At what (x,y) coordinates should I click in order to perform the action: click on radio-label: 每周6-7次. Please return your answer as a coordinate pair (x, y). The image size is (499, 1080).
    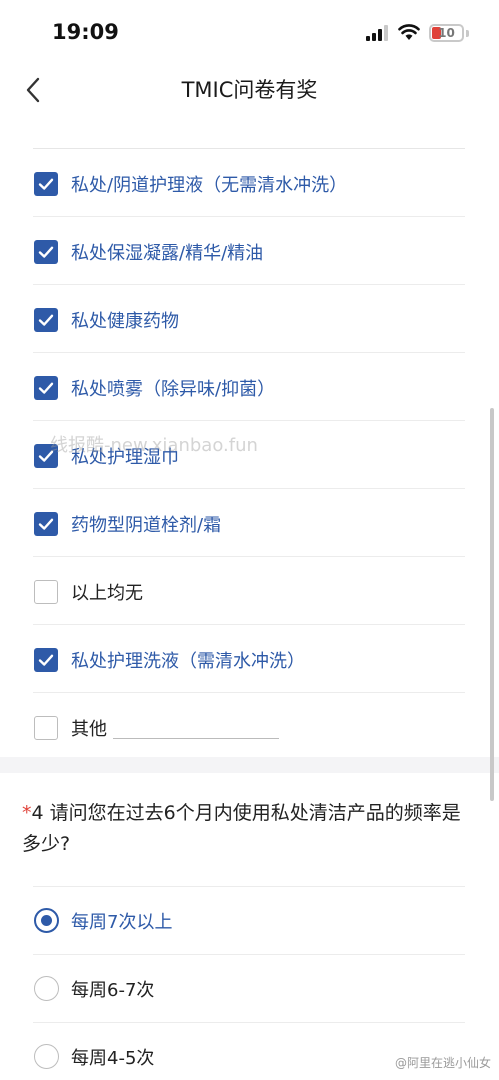
    Looking at the image, I should click on (113, 990).